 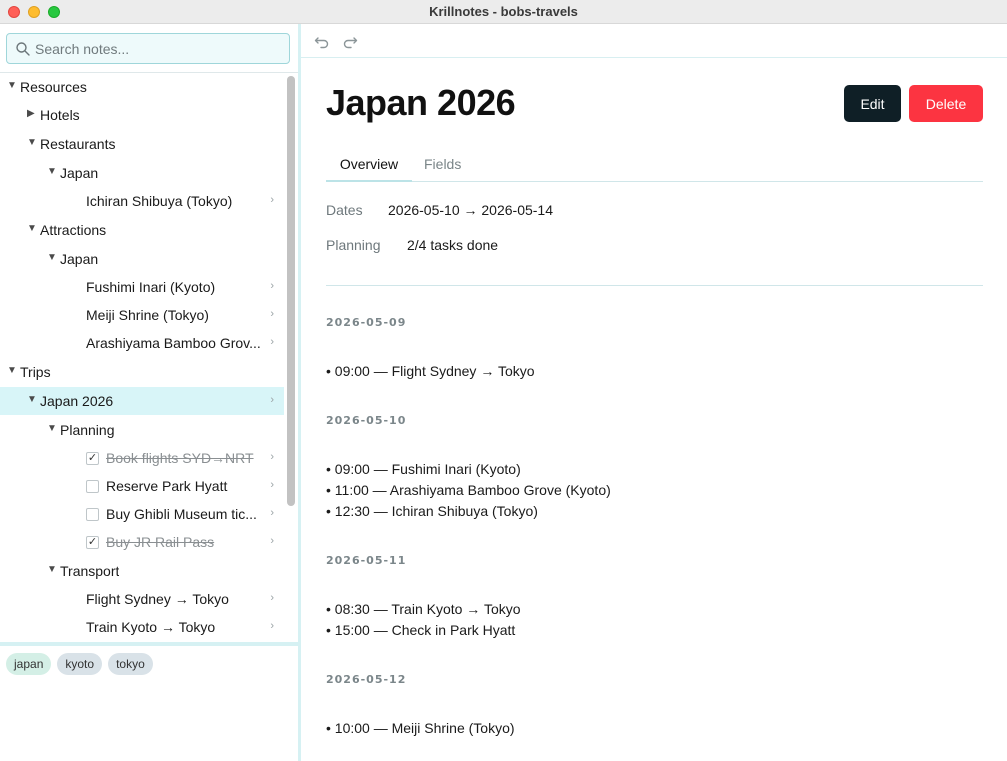 What do you see at coordinates (35, 372) in the screenshot?
I see `tree-item-label: Trips` at bounding box center [35, 372].